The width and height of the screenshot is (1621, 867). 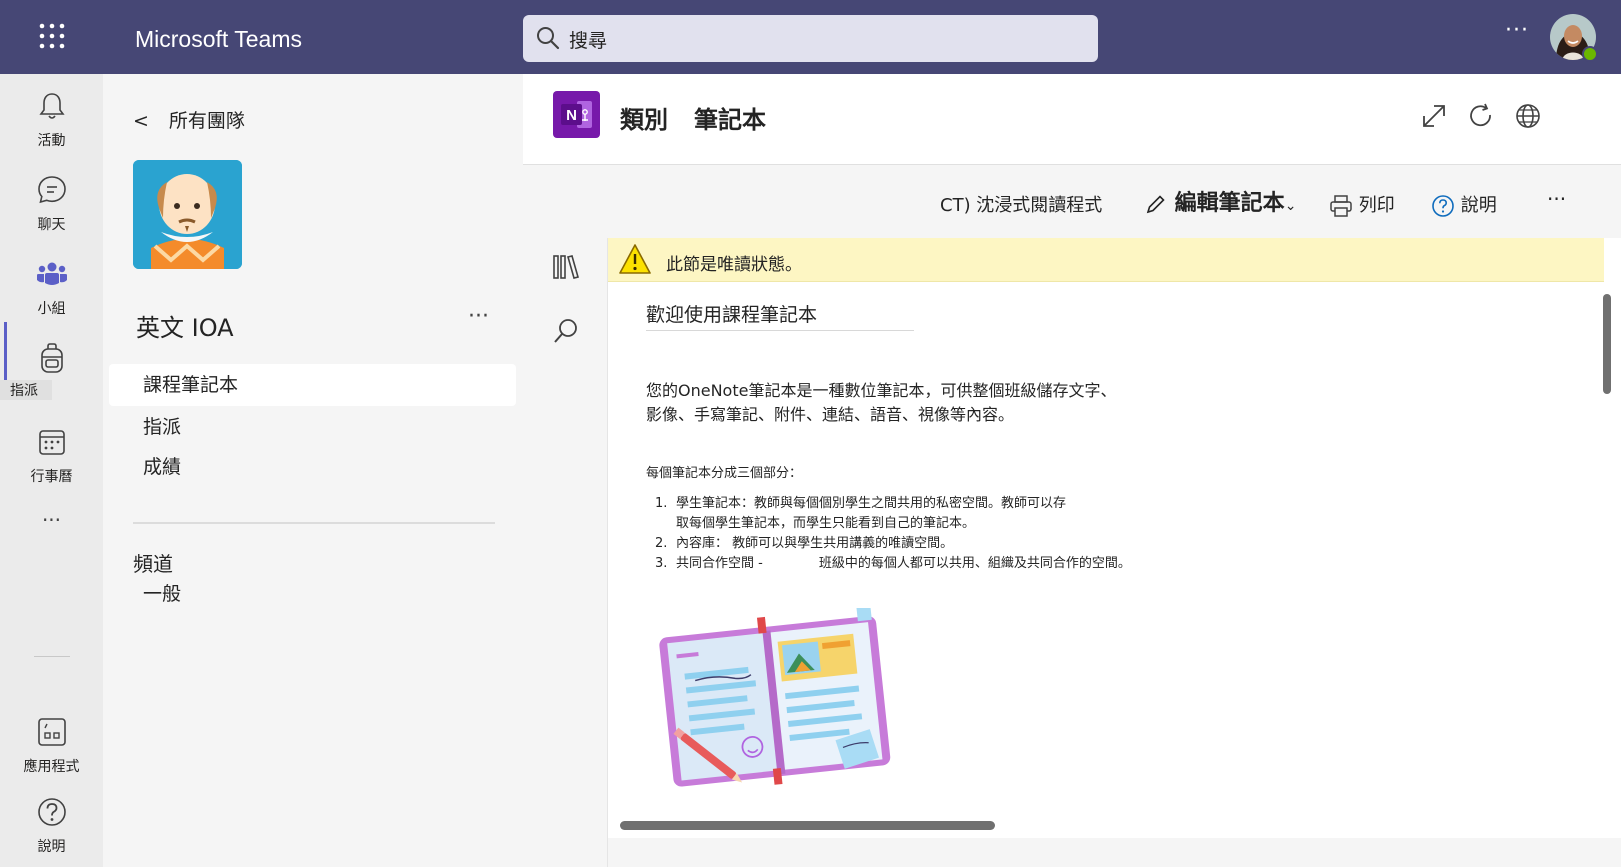 I want to click on top-bar: Microsoft Teams 搜尋 ···, so click(x=810, y=37).